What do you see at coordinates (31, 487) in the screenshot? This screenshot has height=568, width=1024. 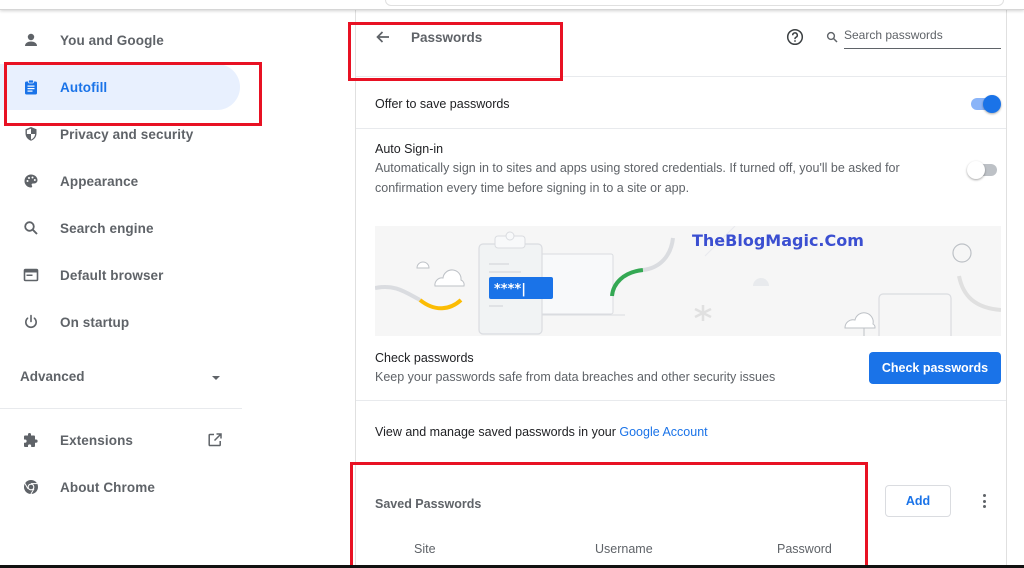 I see `chrome-logo-icon` at bounding box center [31, 487].